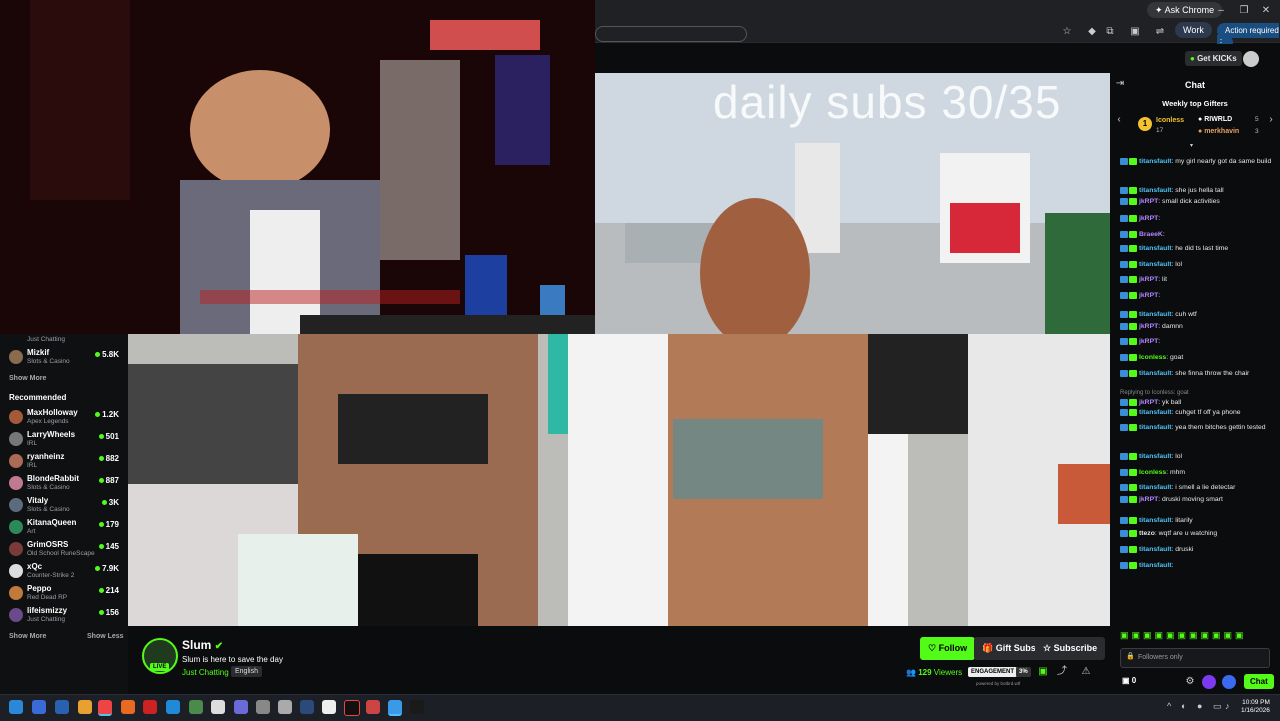 This screenshot has width=1280, height=721. Describe the element at coordinates (128, 707) in the screenshot. I see `firefox-icon` at that location.